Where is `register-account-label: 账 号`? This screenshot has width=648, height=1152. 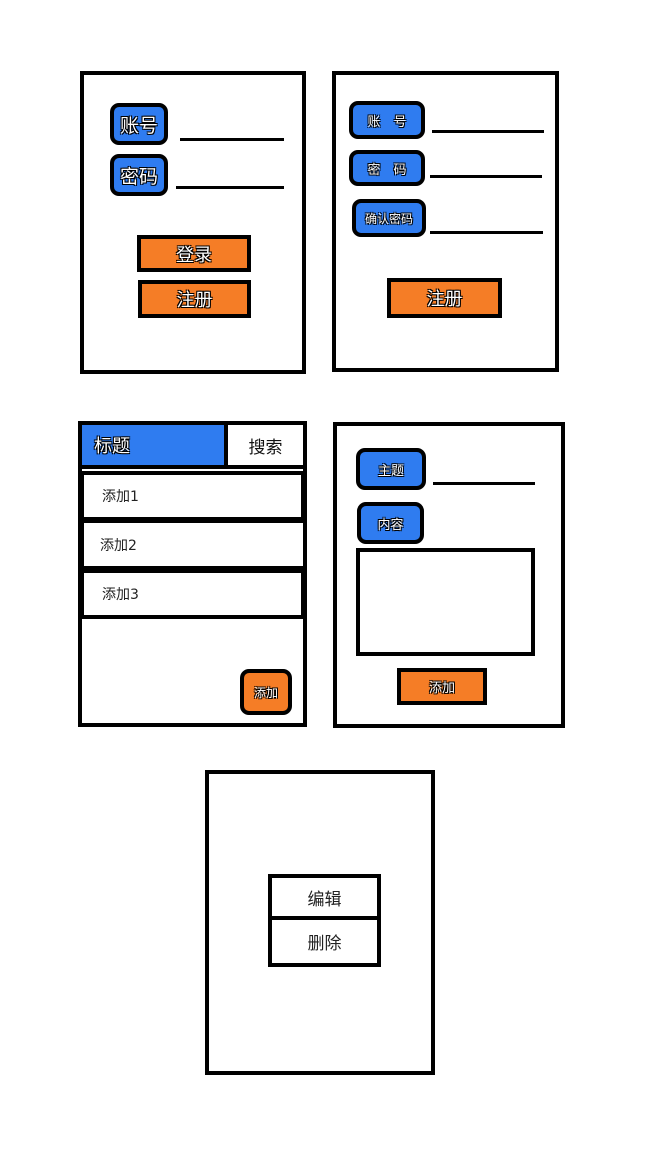
register-account-label: 账 号 is located at coordinates (387, 120).